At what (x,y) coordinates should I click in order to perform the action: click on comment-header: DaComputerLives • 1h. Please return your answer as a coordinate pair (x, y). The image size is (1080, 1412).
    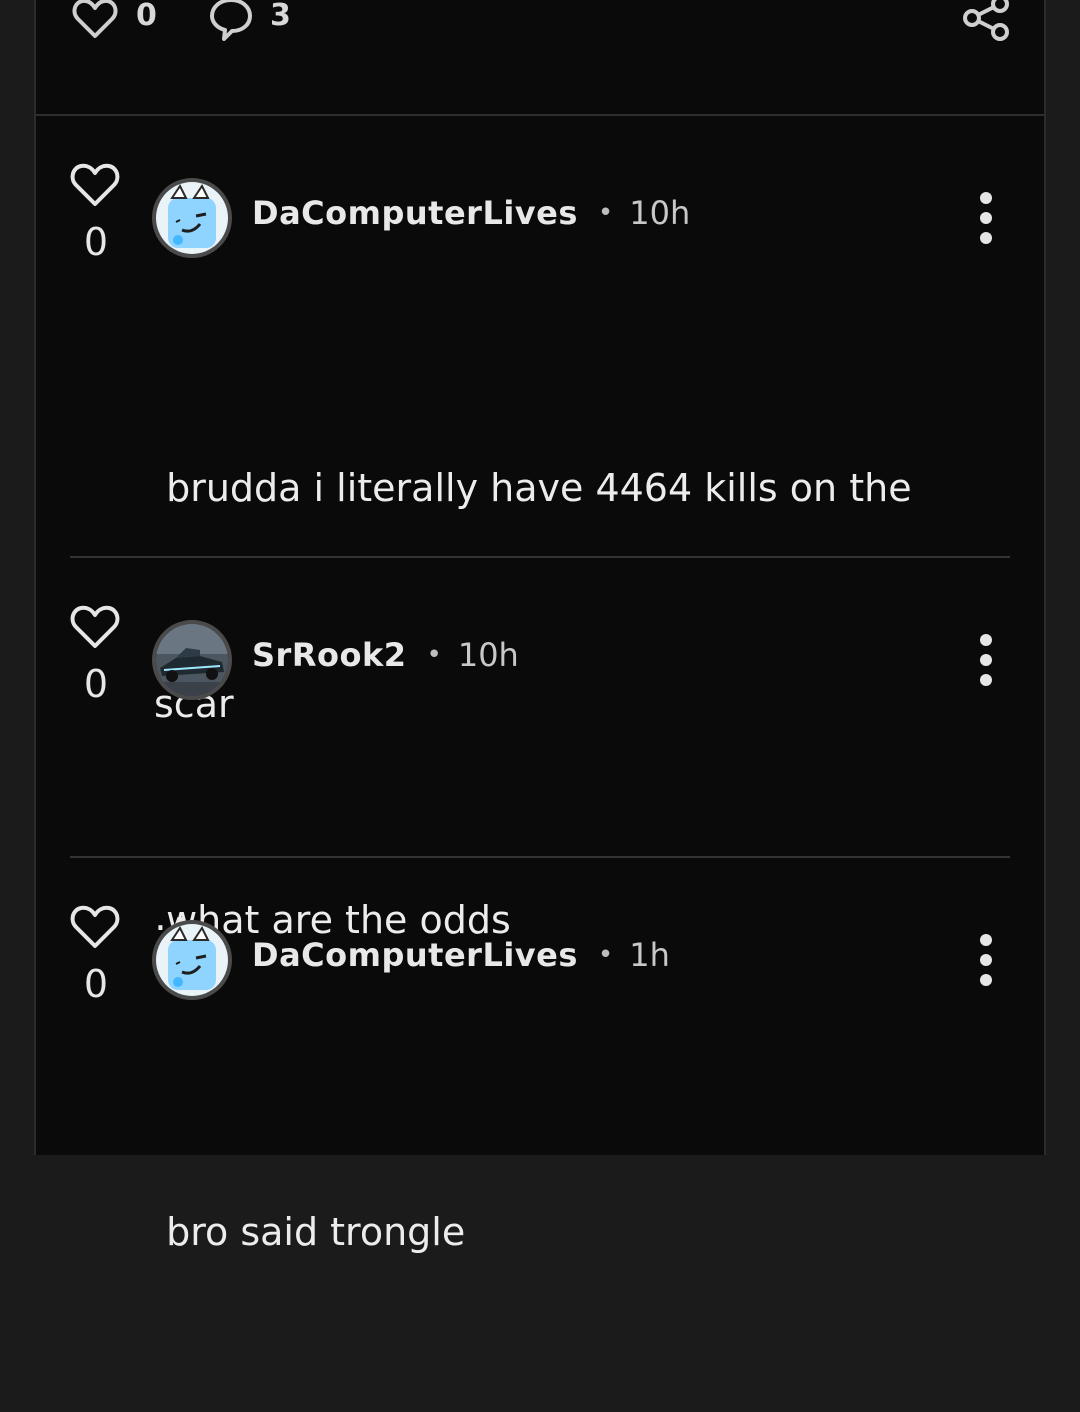
    Looking at the image, I should click on (461, 955).